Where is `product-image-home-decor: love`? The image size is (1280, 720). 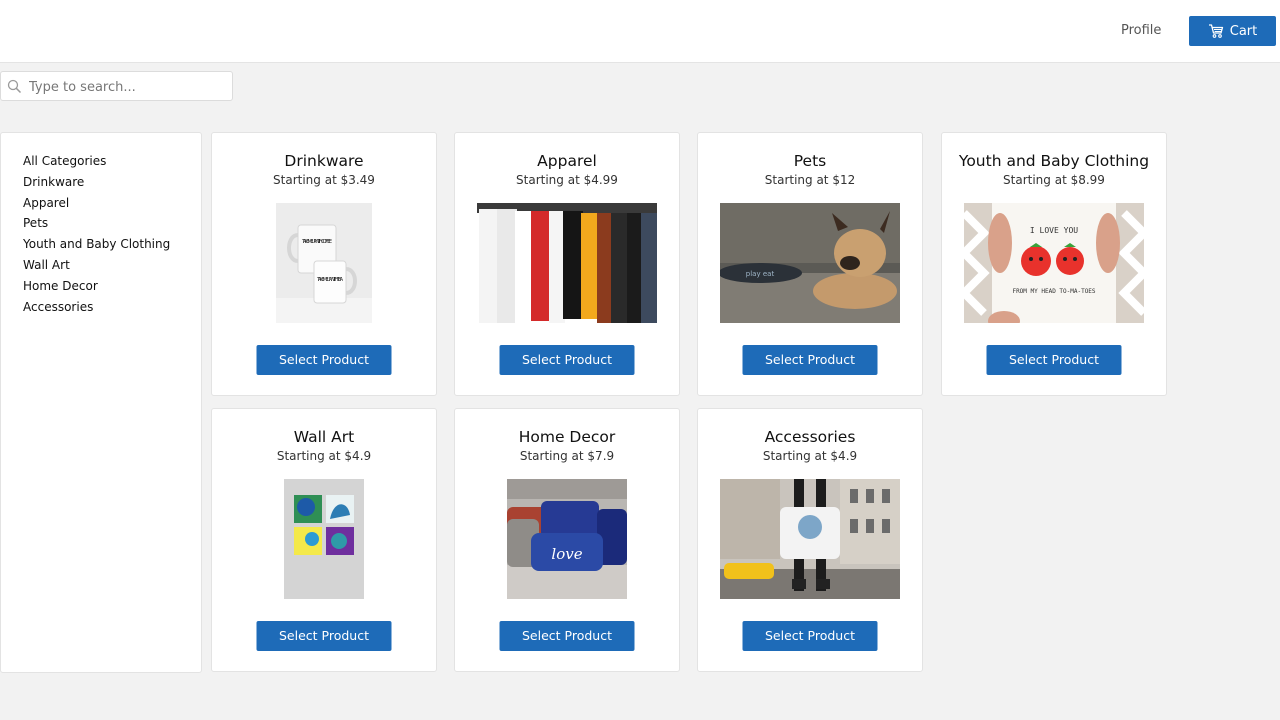 product-image-home-decor: love is located at coordinates (567, 539).